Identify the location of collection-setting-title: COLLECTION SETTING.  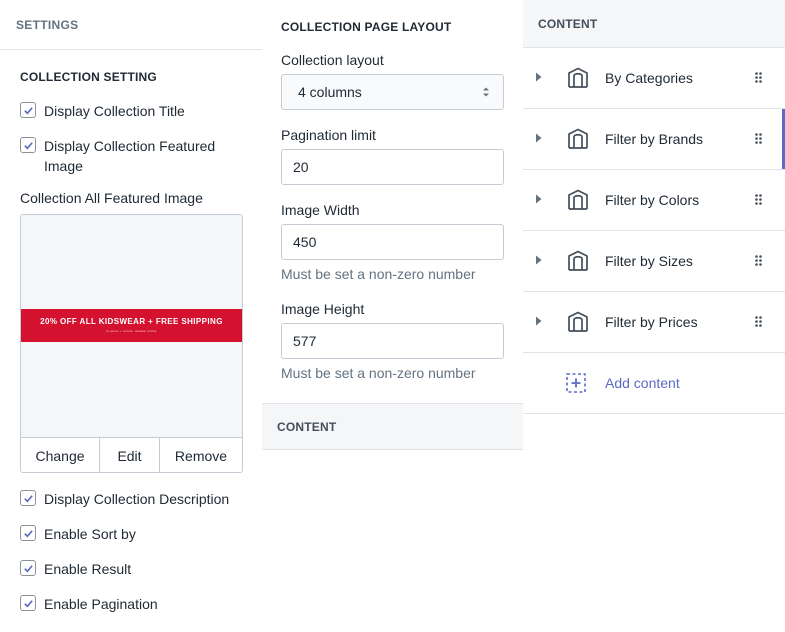
(88, 77).